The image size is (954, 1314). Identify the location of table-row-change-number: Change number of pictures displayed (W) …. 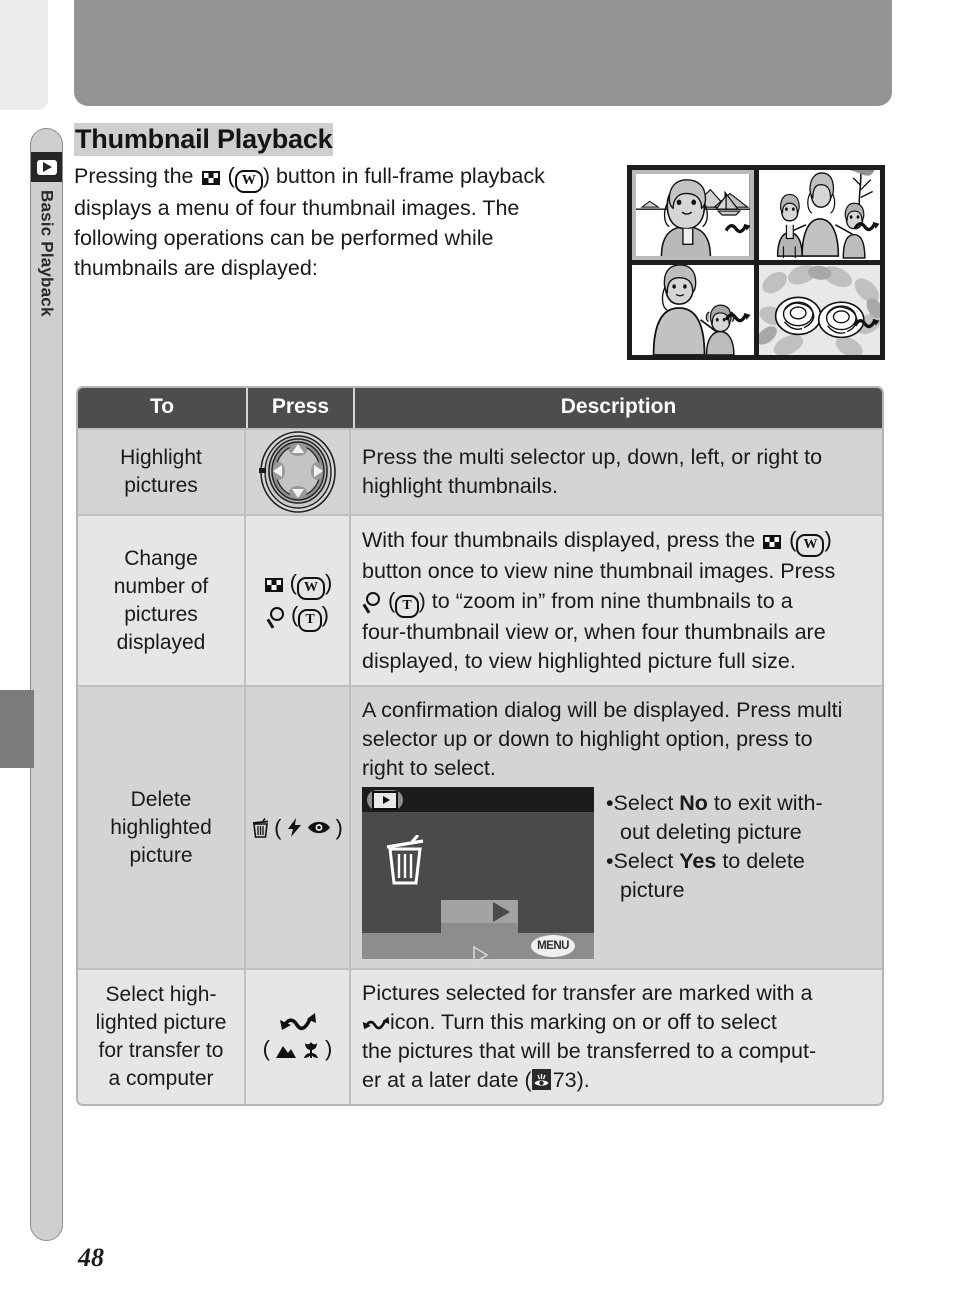
(480, 599).